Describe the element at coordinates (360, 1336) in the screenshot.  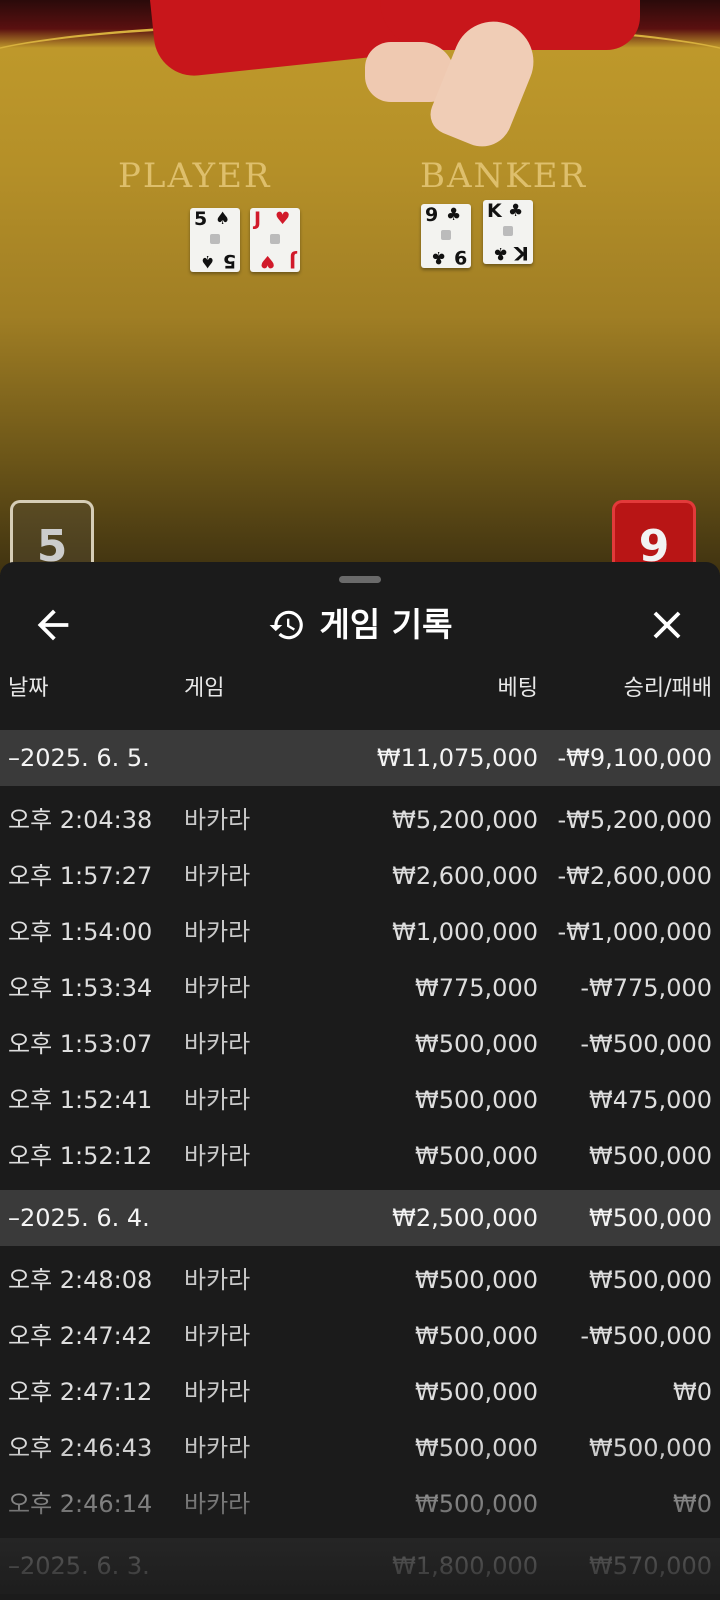
I see `history-row: 오후 2:47:42 바카라 ₩500,000 -₩500,000` at that location.